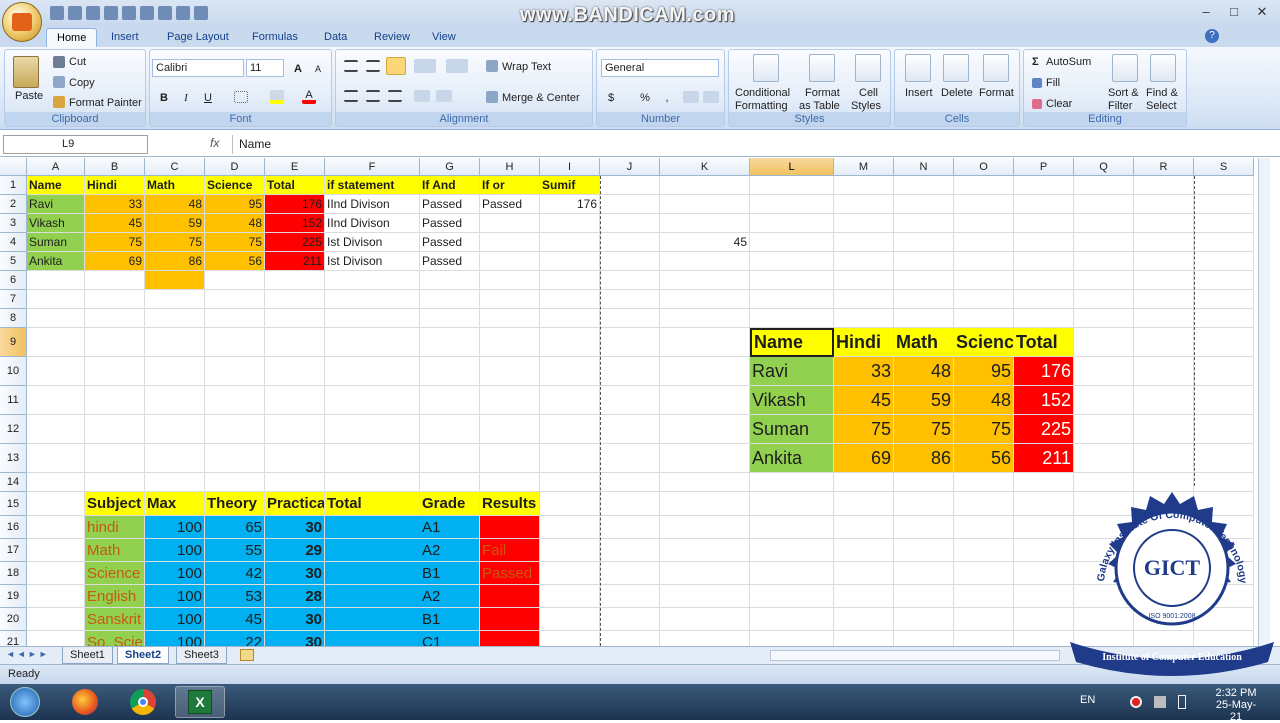 The height and width of the screenshot is (723, 1280). I want to click on row-header: 4, so click(13, 242).